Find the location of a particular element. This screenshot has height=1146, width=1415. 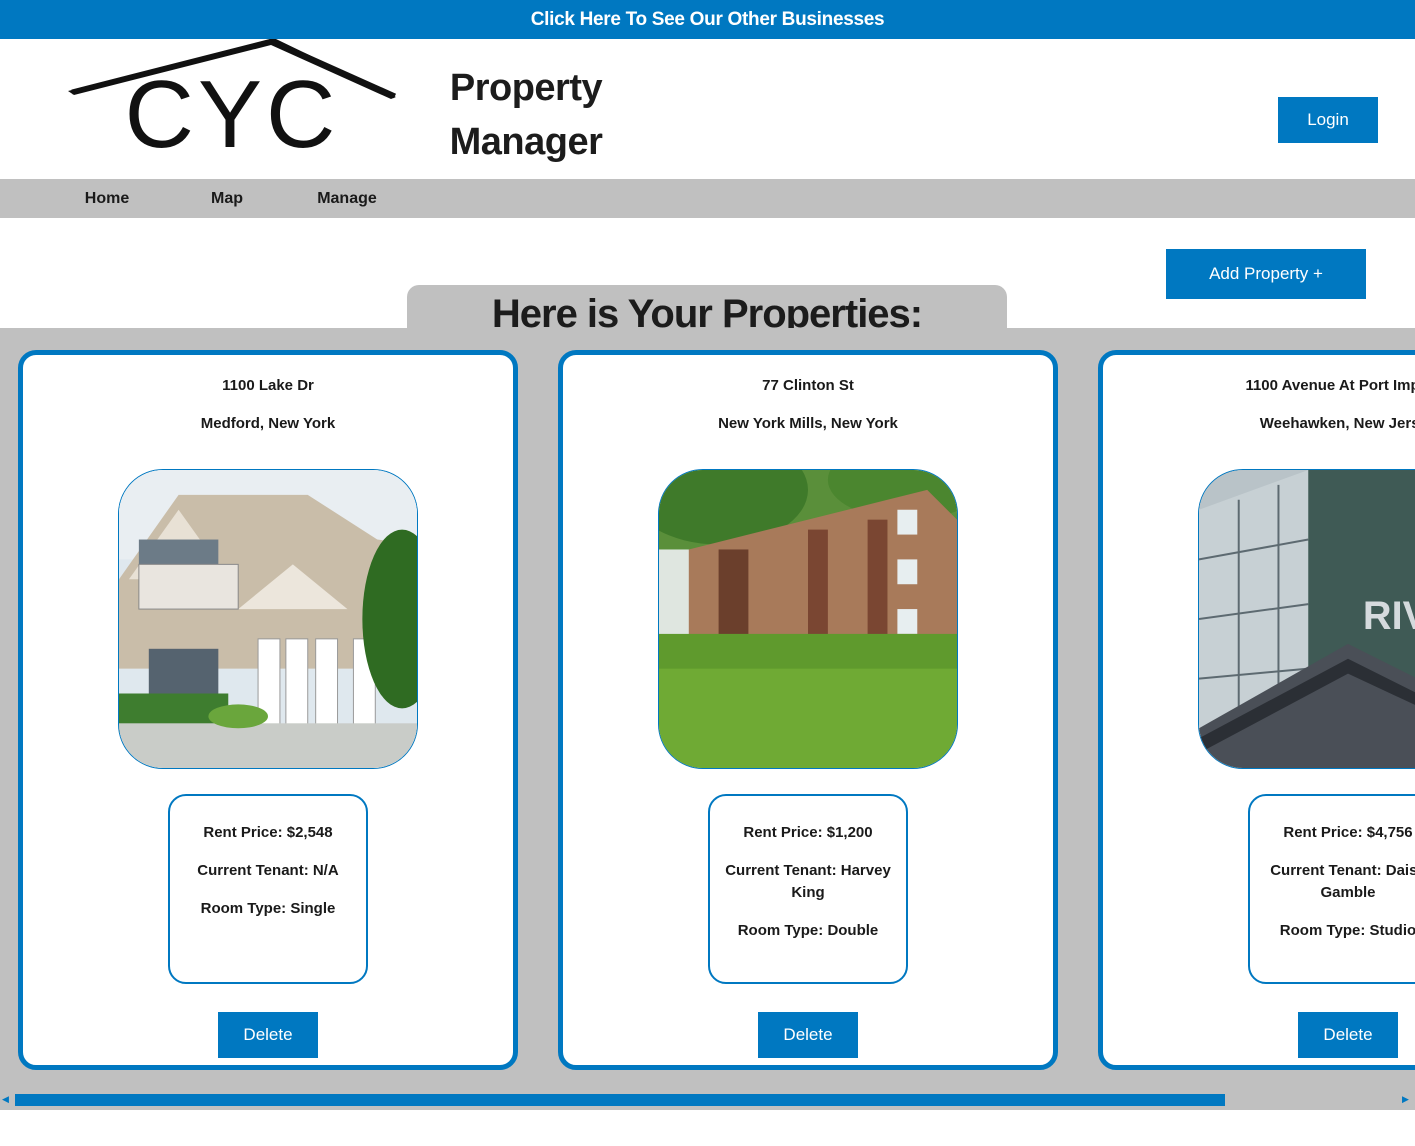

room-type: Room Type: Double is located at coordinates (808, 930).